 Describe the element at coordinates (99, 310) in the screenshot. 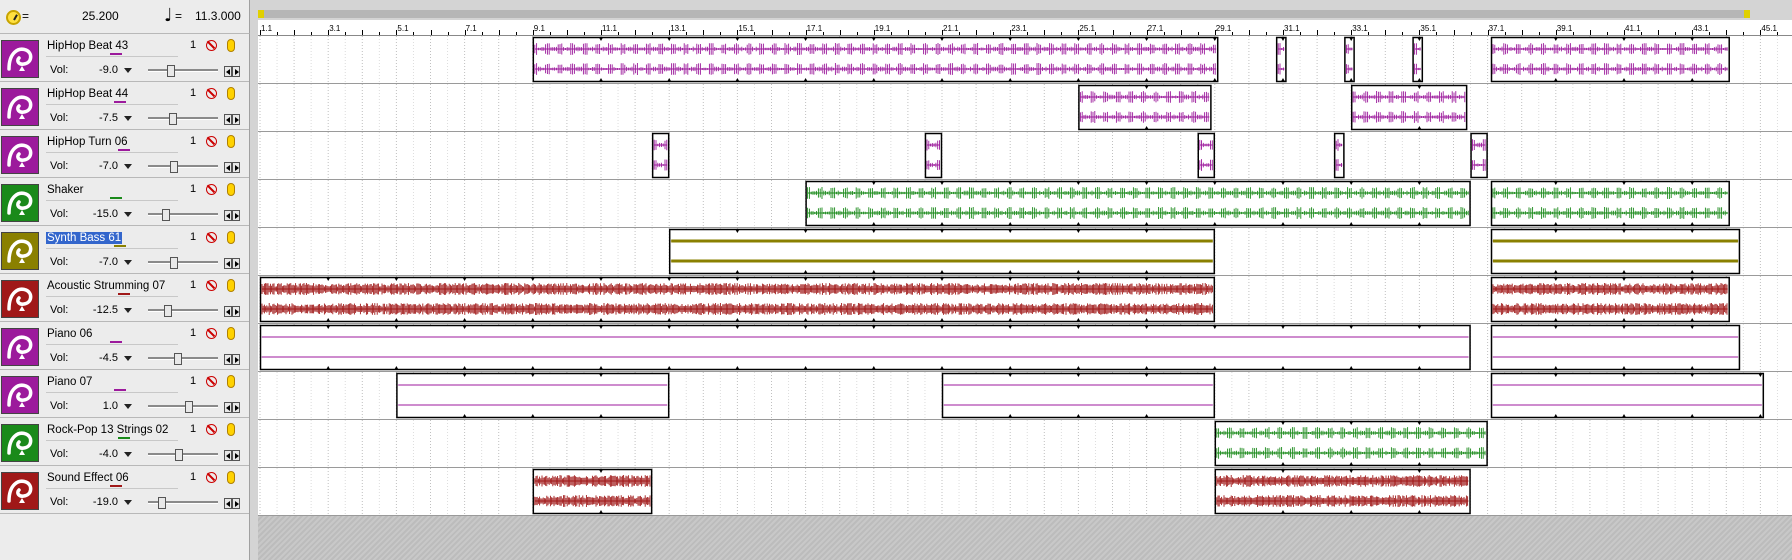

I see `volume-value: -12.5` at that location.